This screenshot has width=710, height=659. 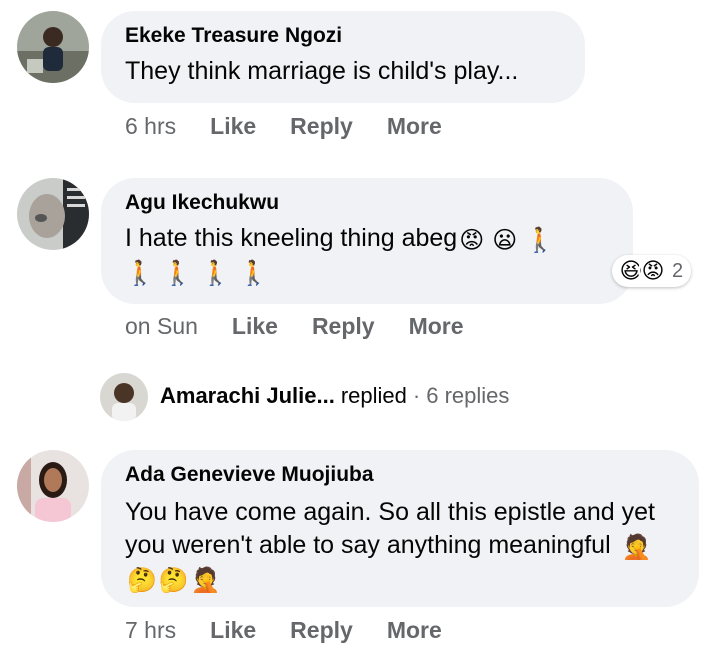 I want to click on comment-actions: 6 hrs Like Reply More, so click(x=300, y=126).